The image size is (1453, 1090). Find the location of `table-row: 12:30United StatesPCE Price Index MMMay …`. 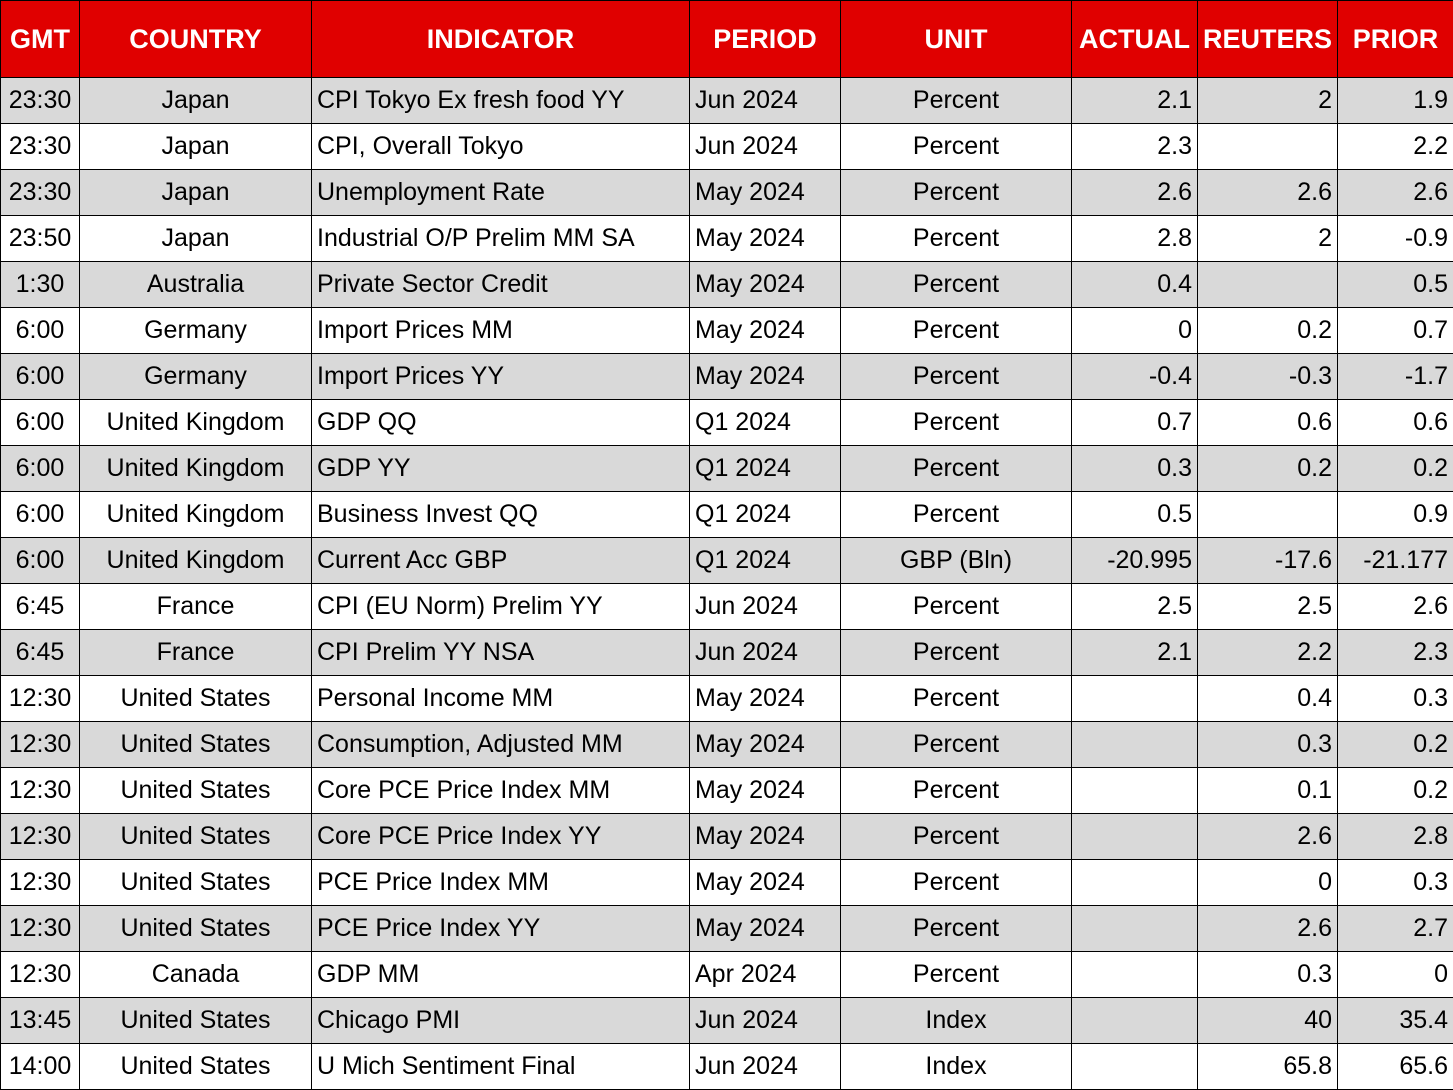

table-row: 12:30United StatesPCE Price Index MMMay … is located at coordinates (727, 883).